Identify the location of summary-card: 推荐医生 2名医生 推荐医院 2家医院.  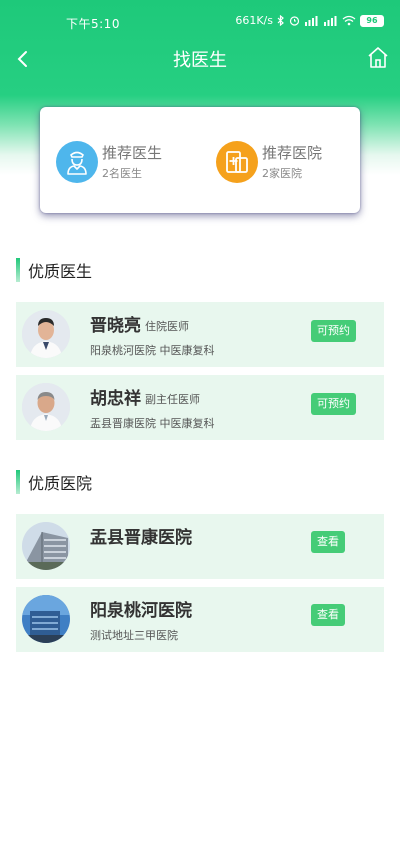
(200, 160).